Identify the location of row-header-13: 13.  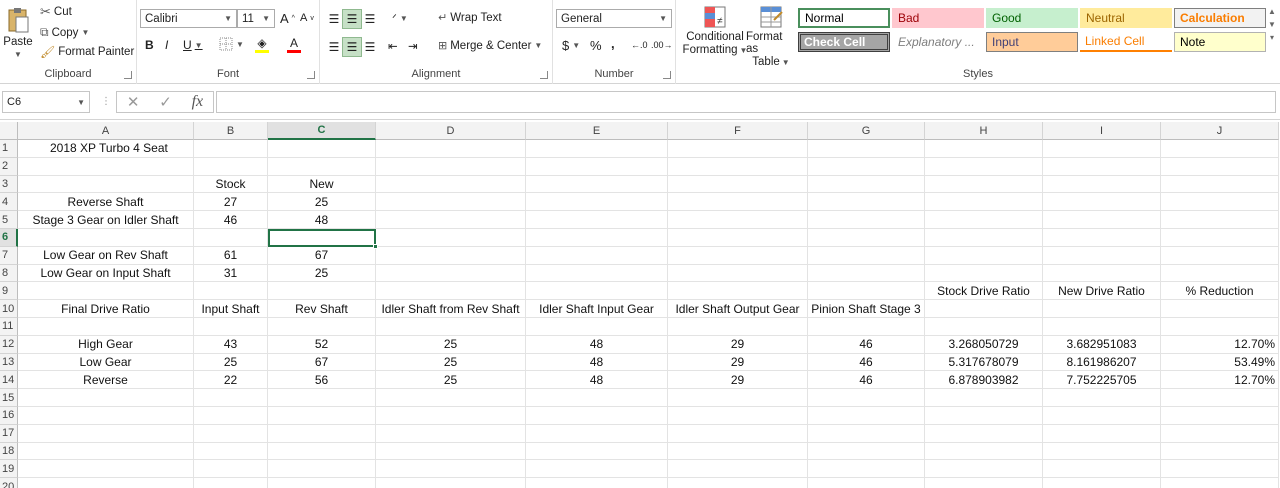
(9, 362).